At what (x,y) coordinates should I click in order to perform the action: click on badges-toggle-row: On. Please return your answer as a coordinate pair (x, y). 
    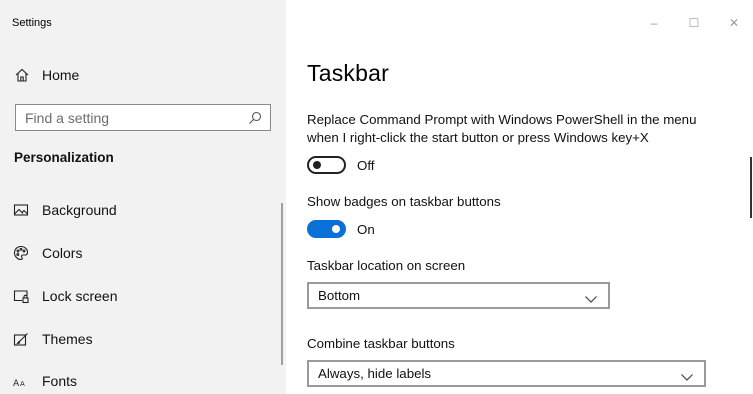
    Looking at the image, I should click on (341, 229).